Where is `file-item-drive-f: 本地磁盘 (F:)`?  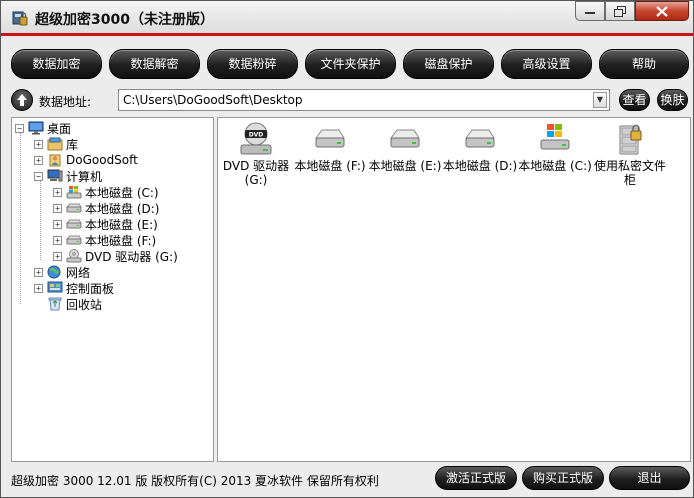
file-item-drive-f: 本地磁盘 (F:) is located at coordinates (330, 147).